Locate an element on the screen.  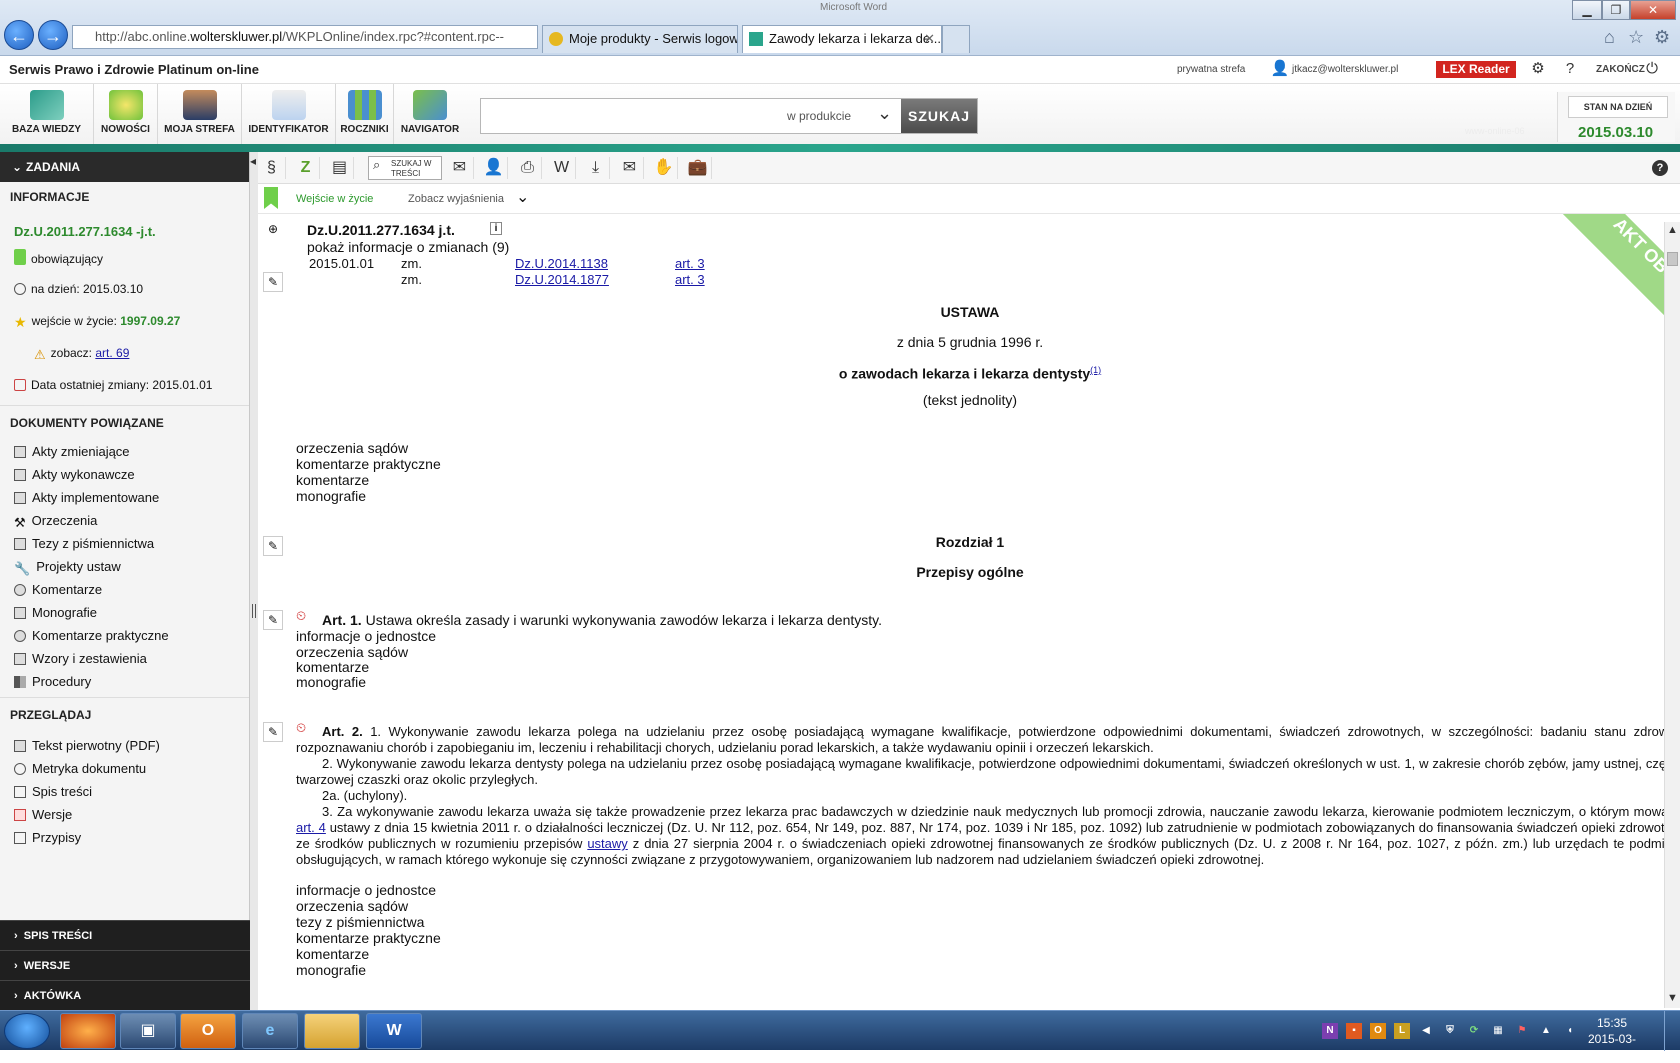
nav-identyfikator: IDENTYFIKATOR is located at coordinates (289, 114).